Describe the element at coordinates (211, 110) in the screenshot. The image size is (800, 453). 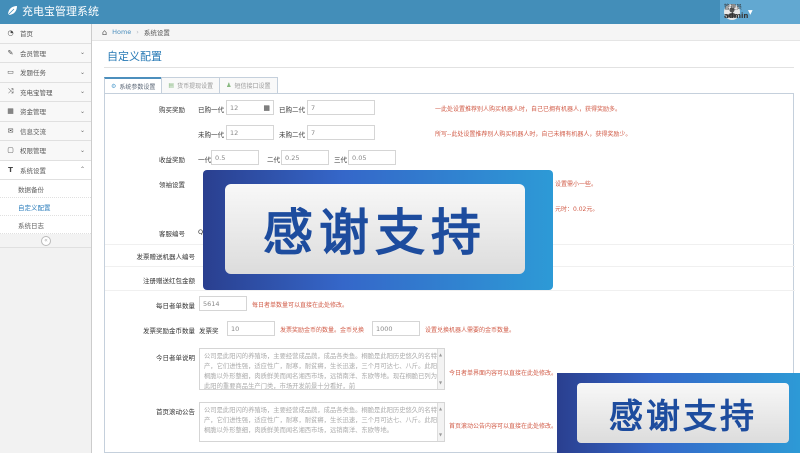
I see `buy-row1-label1: 已购一代` at that location.